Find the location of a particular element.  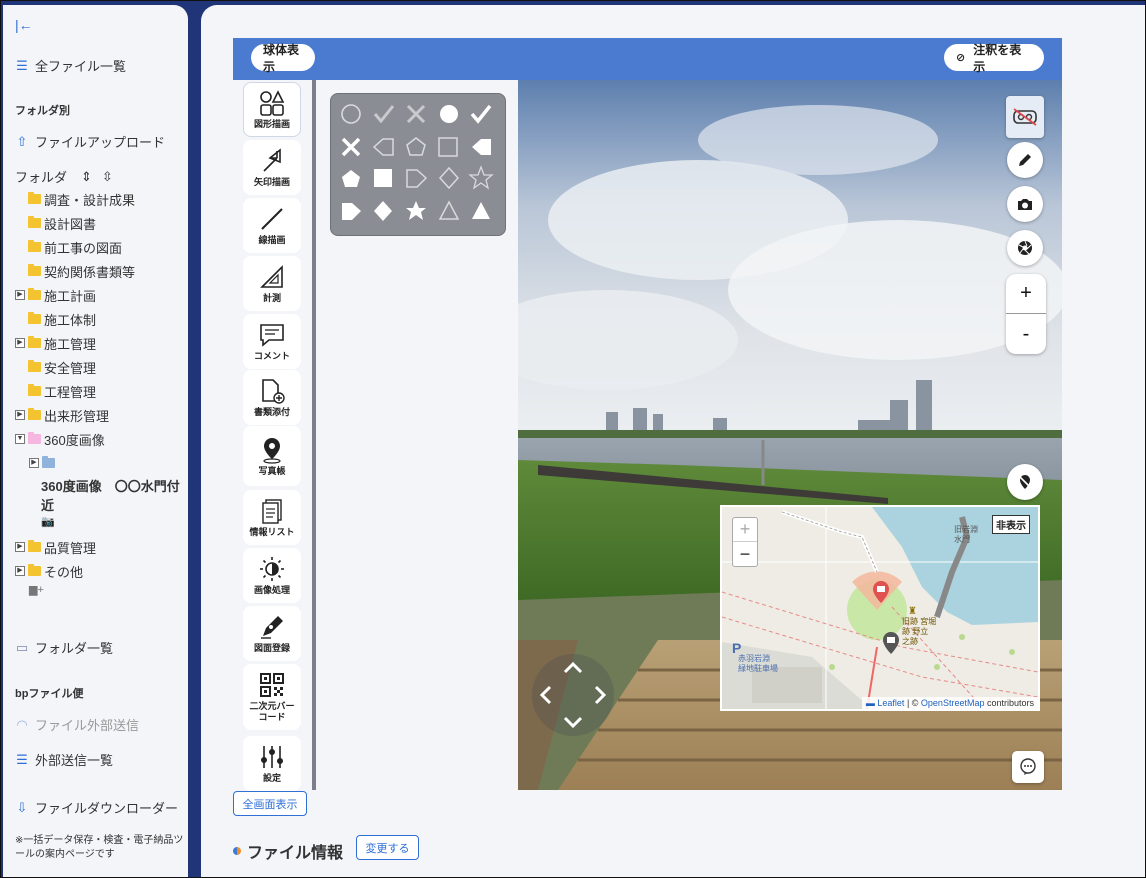

pan-control is located at coordinates (573, 695).